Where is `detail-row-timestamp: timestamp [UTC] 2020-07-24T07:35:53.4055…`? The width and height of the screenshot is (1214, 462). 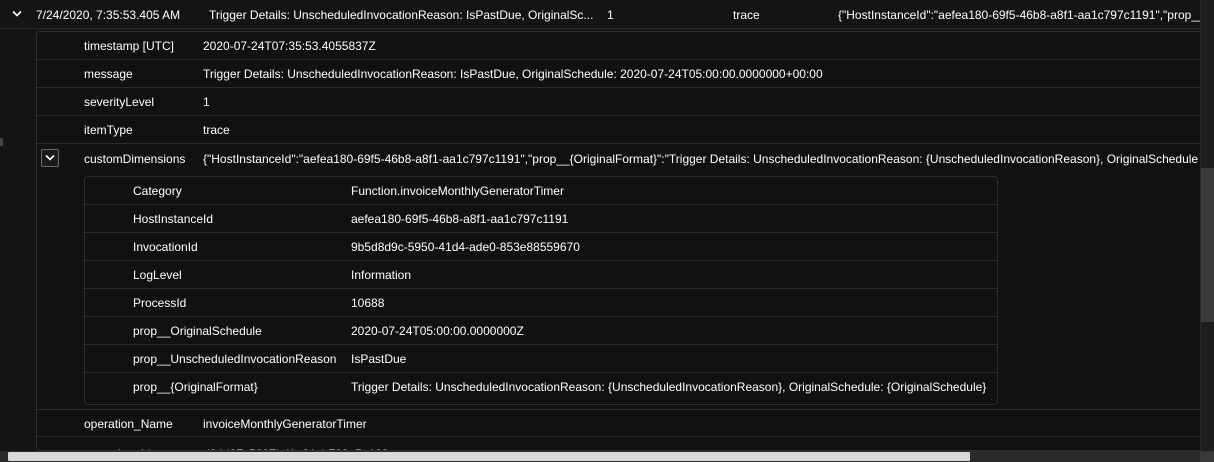
detail-row-timestamp: timestamp [UTC] 2020-07-24T07:35:53.4055… is located at coordinates (618, 46).